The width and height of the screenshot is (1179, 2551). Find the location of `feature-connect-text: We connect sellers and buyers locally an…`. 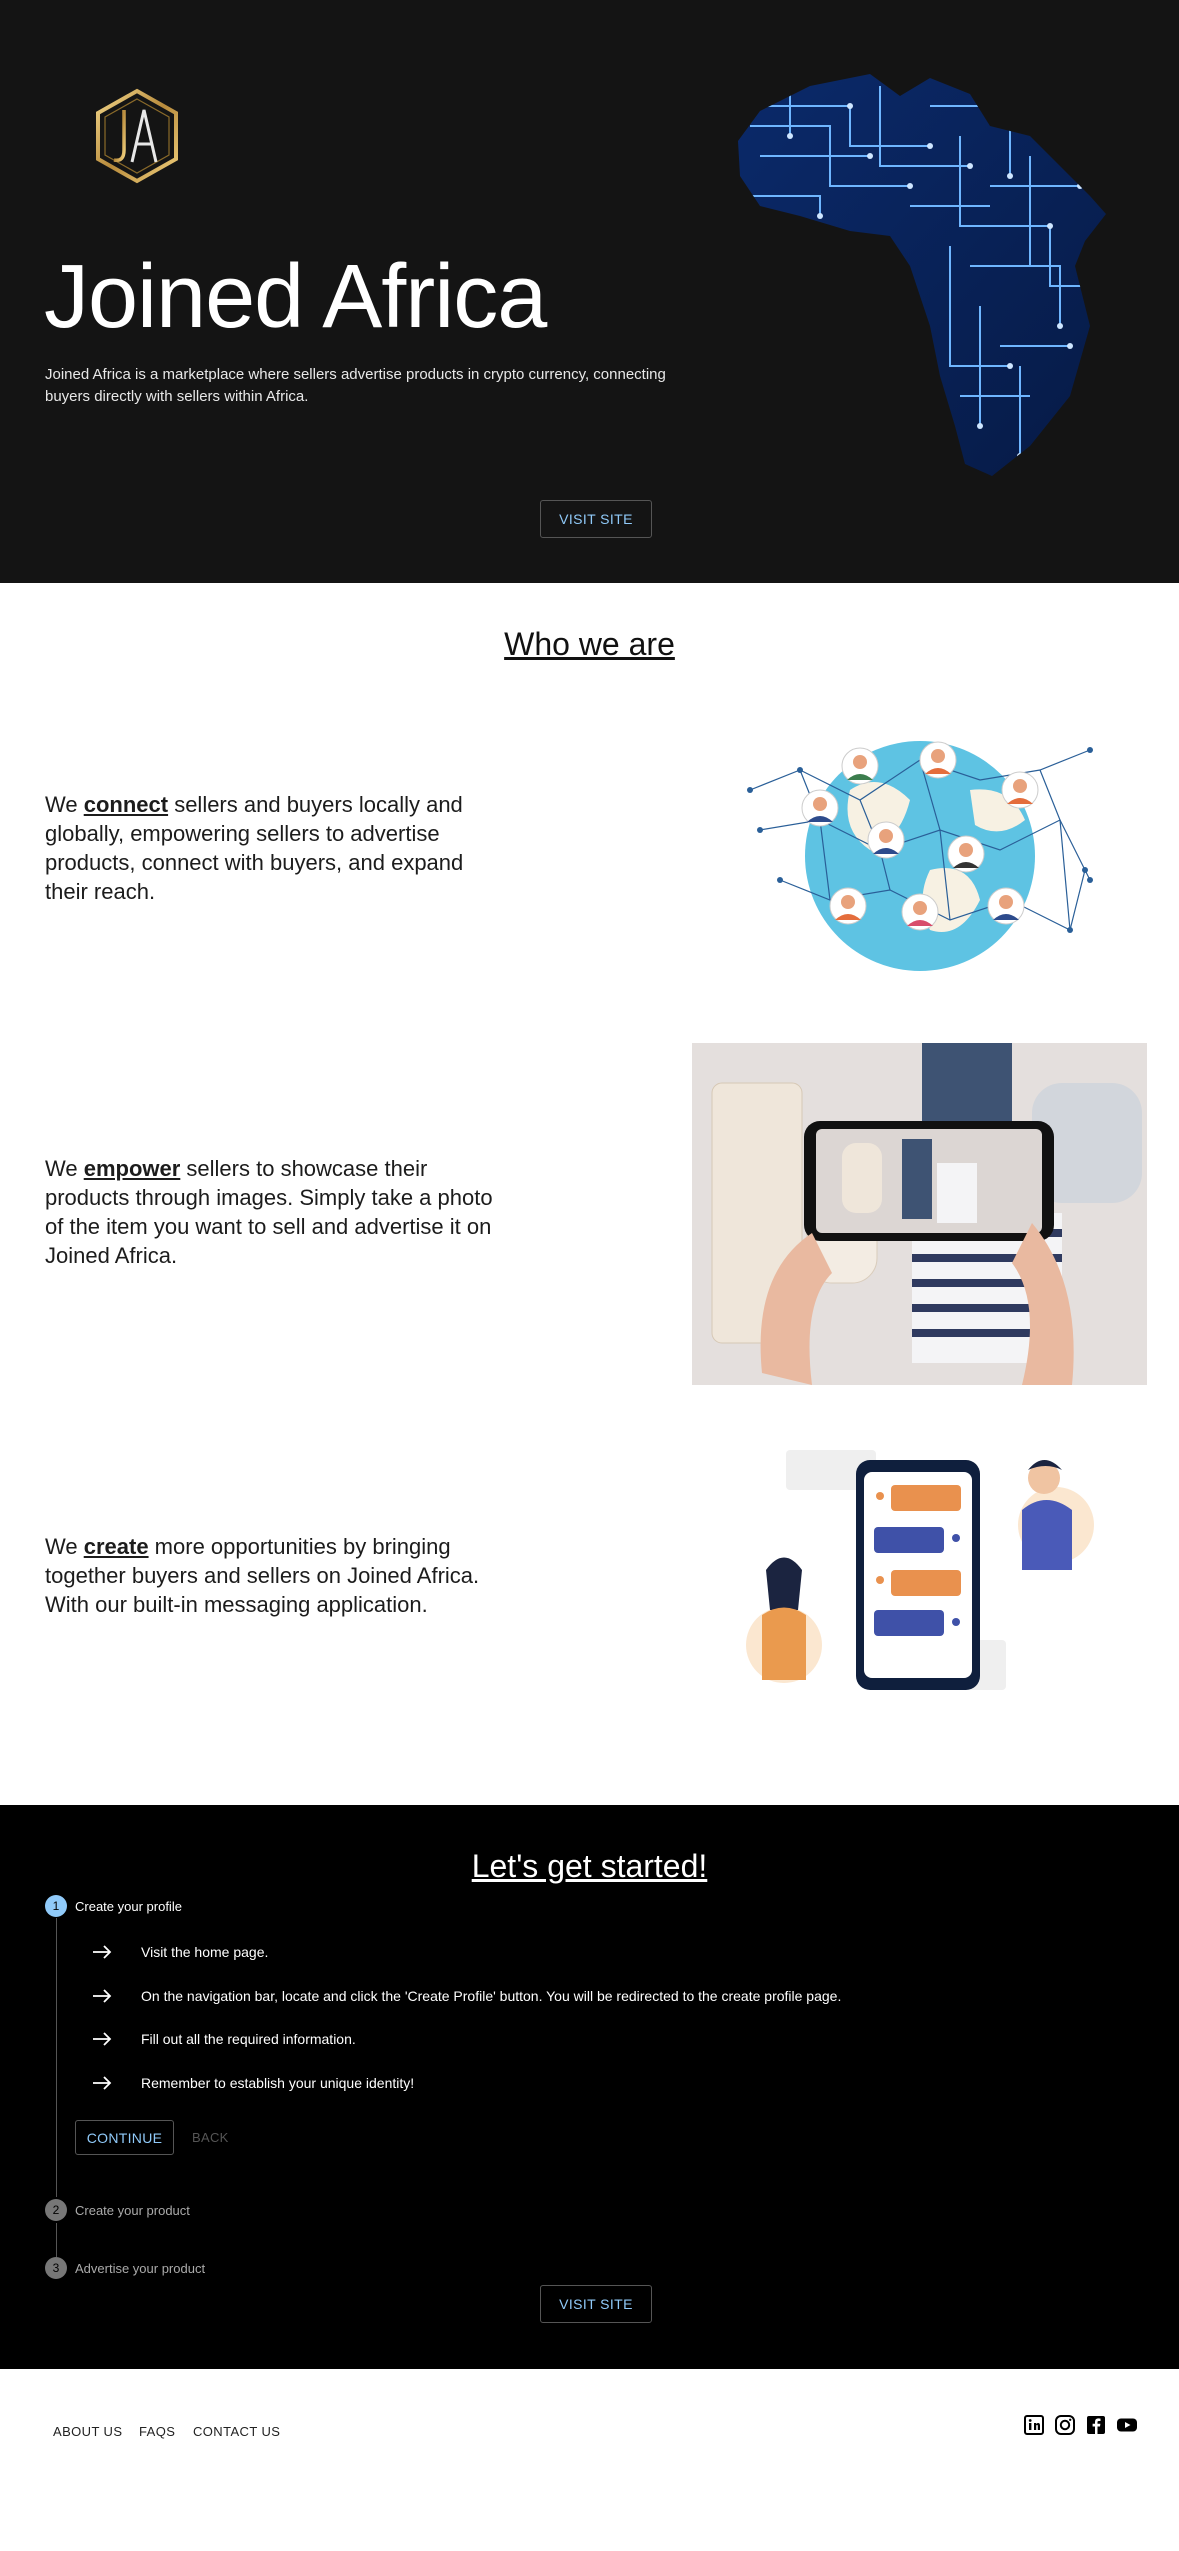

feature-connect-text: We connect sellers and buyers locally an… is located at coordinates (254, 848).